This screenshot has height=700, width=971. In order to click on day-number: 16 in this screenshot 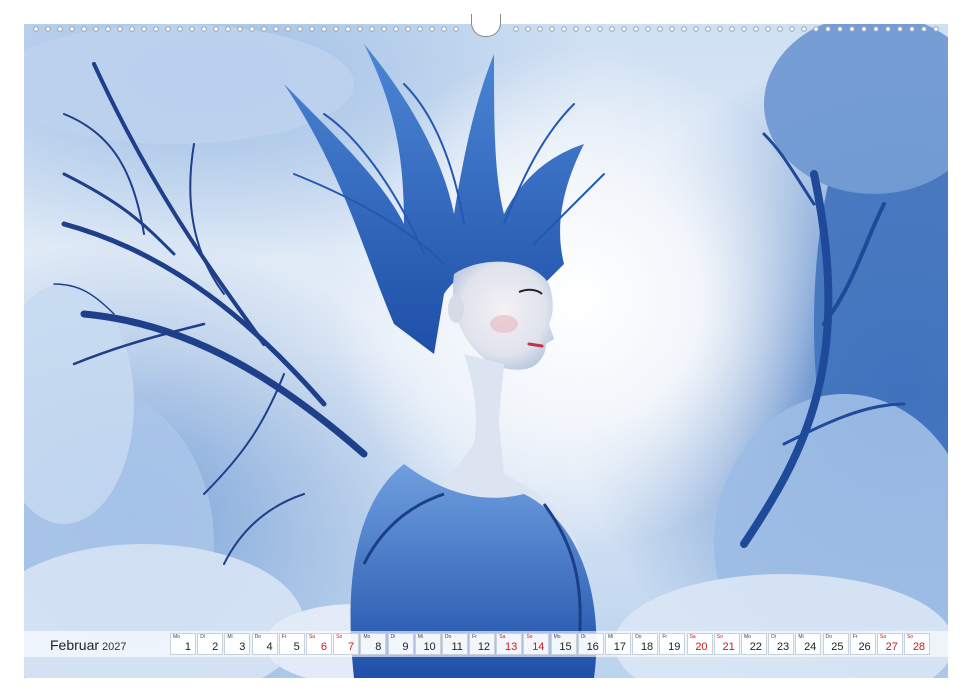, I will do `click(592, 647)`.